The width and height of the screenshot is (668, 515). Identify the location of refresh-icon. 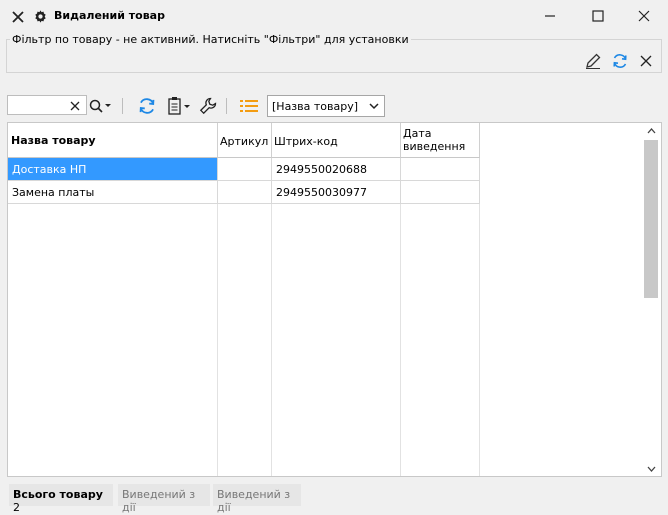
(147, 106).